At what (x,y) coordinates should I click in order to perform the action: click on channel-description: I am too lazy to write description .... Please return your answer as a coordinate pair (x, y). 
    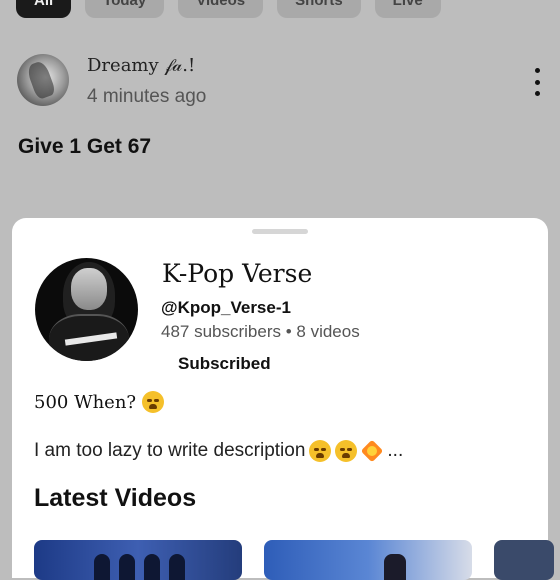
    Looking at the image, I should click on (218, 451).